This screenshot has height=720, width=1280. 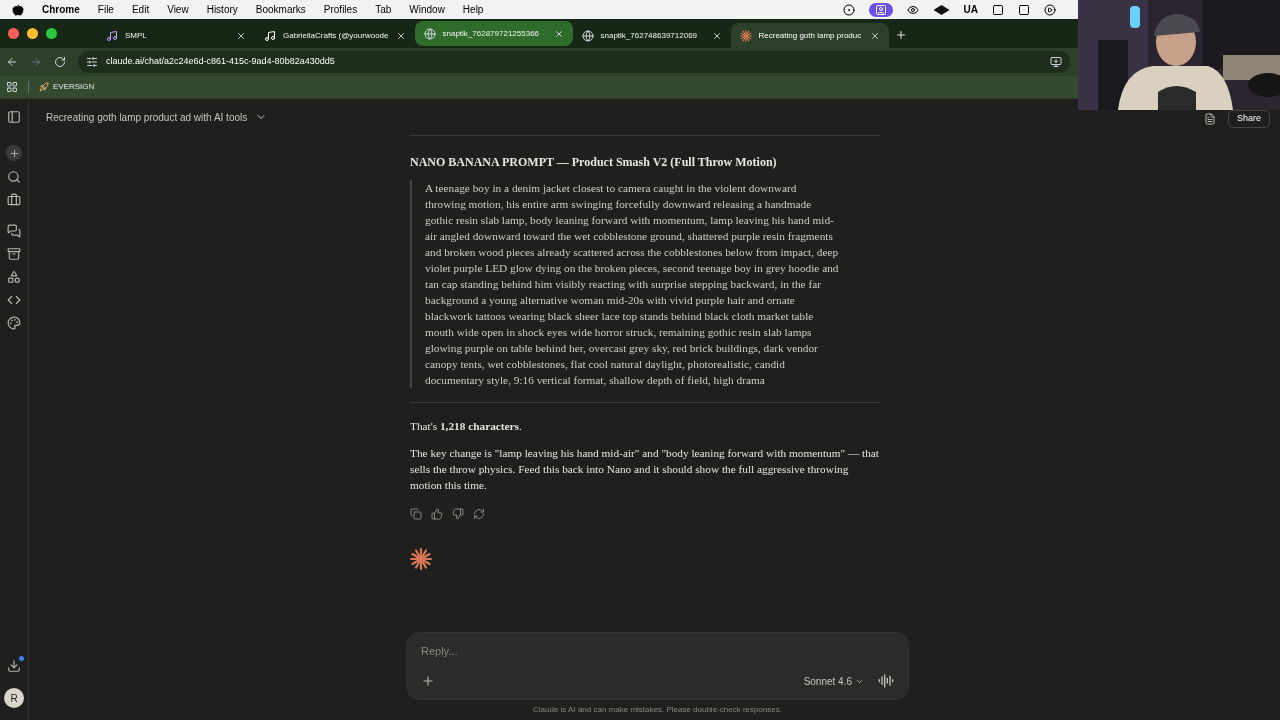 I want to click on user-avatar: R, so click(x=14, y=698).